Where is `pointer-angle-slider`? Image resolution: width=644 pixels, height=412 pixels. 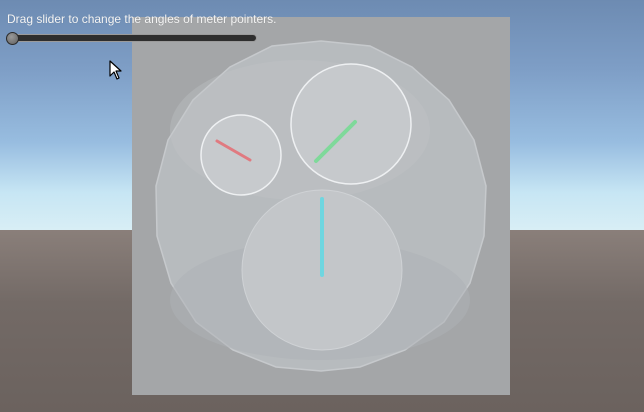
pointer-angle-slider is located at coordinates (132, 38).